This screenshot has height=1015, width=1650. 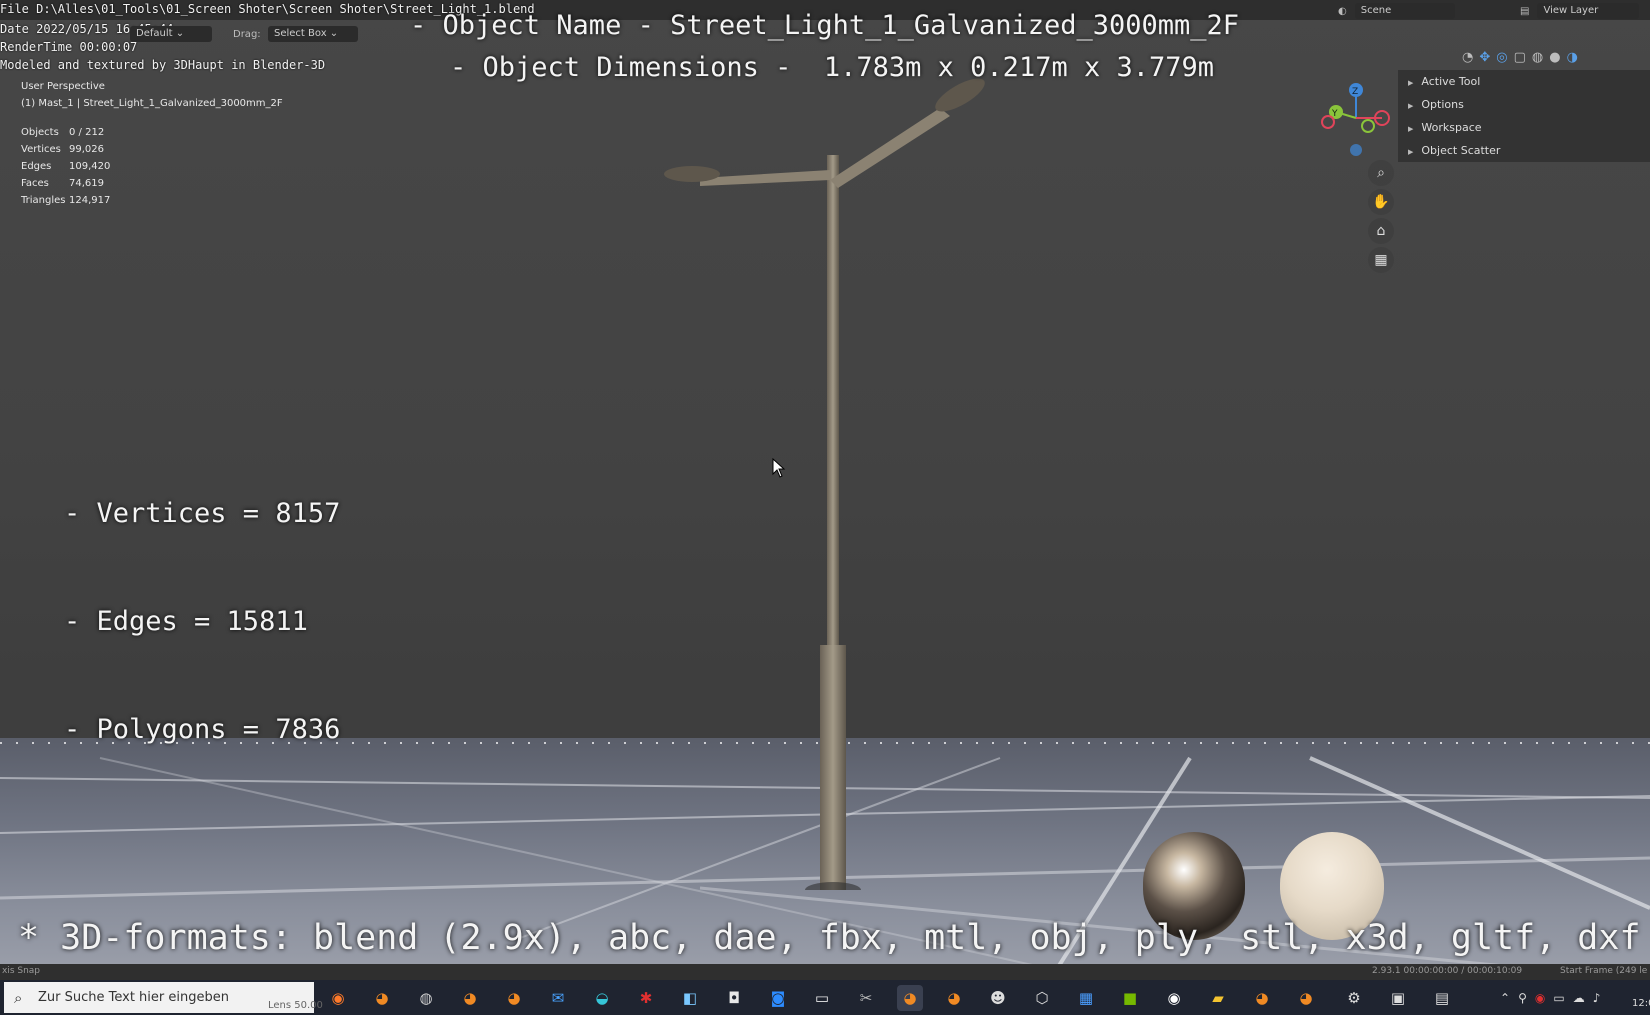 I want to click on neg-y-axis-handle, so click(x=1368, y=126).